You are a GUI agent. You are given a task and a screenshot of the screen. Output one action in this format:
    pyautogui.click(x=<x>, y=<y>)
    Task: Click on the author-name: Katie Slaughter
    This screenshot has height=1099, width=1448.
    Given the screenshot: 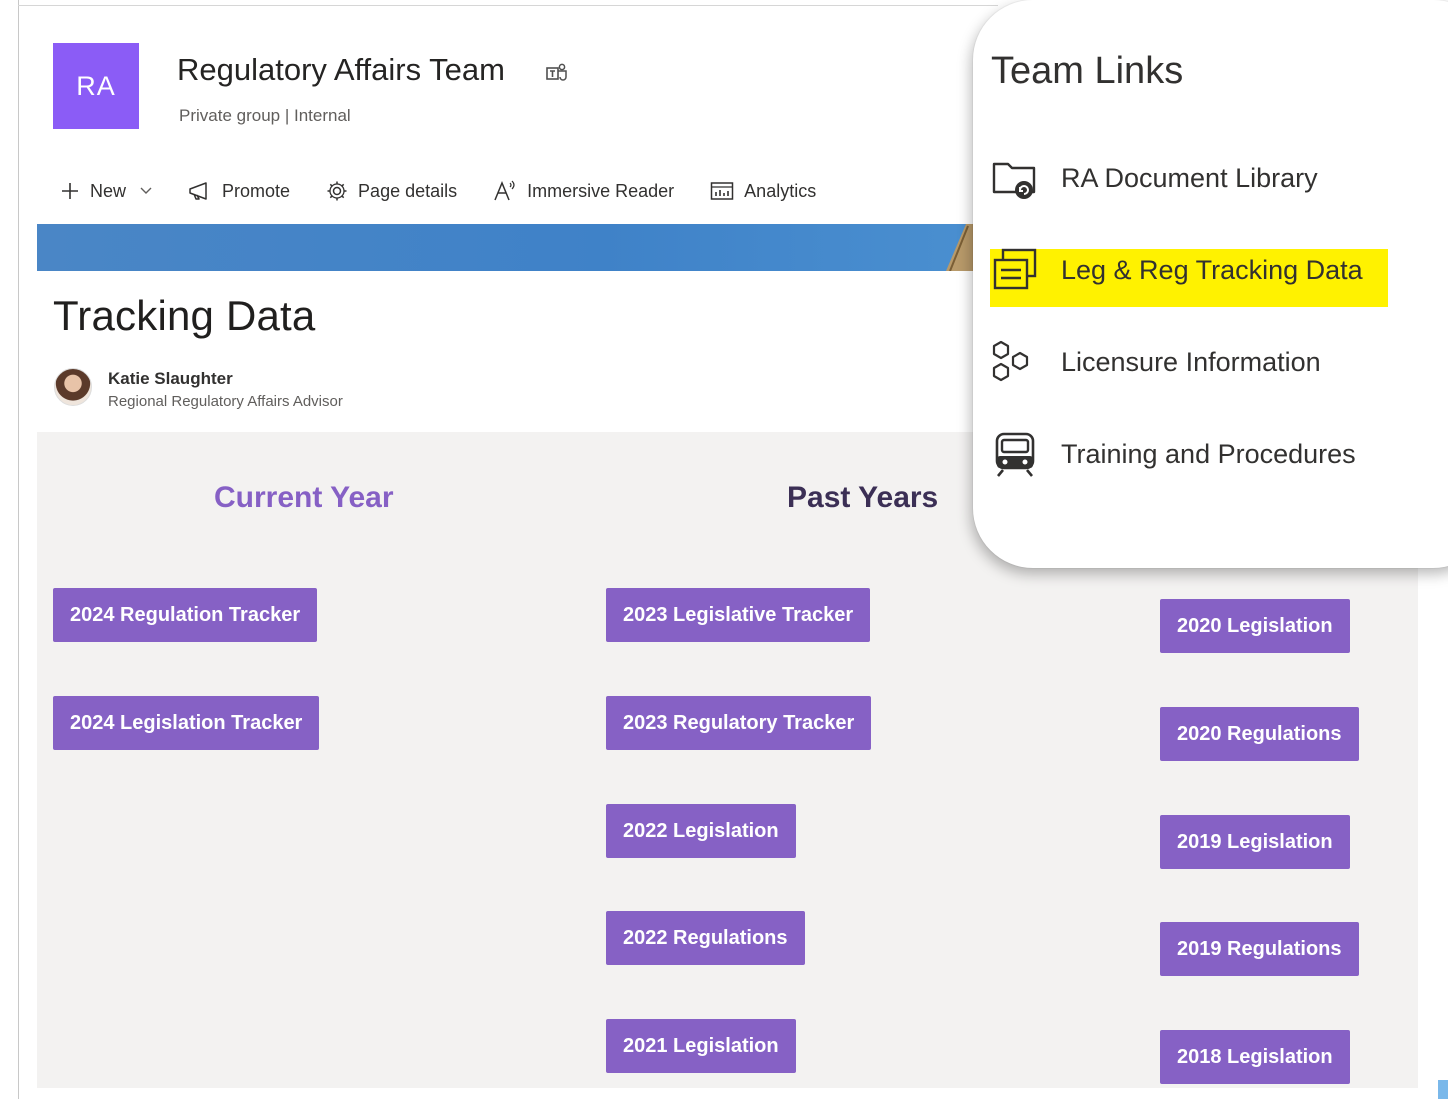 What is the action you would take?
    pyautogui.click(x=170, y=379)
    